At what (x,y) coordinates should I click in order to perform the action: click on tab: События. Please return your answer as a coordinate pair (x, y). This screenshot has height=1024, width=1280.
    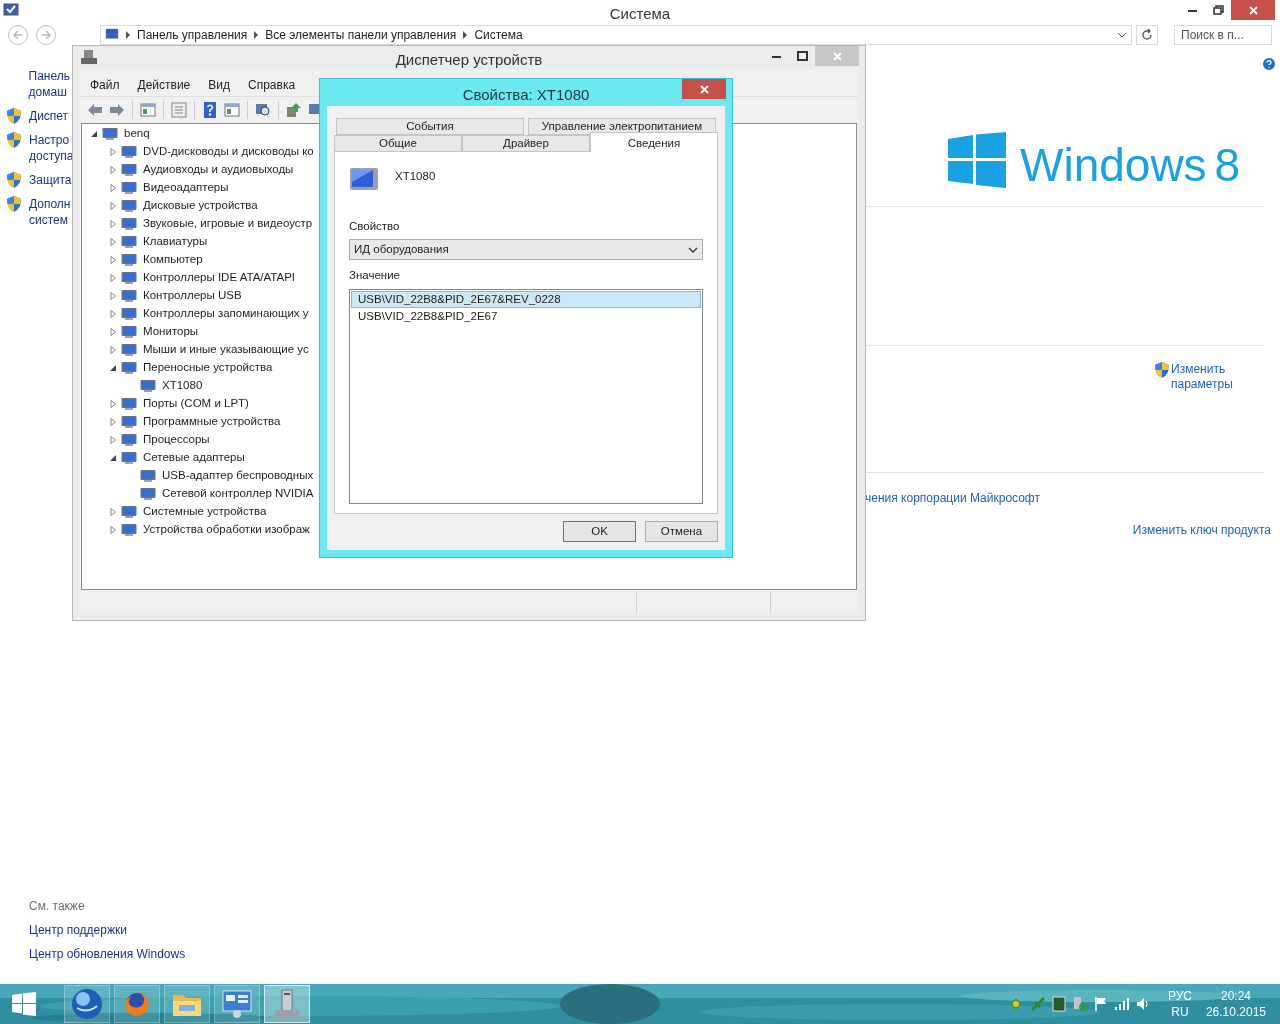
    Looking at the image, I should click on (430, 126).